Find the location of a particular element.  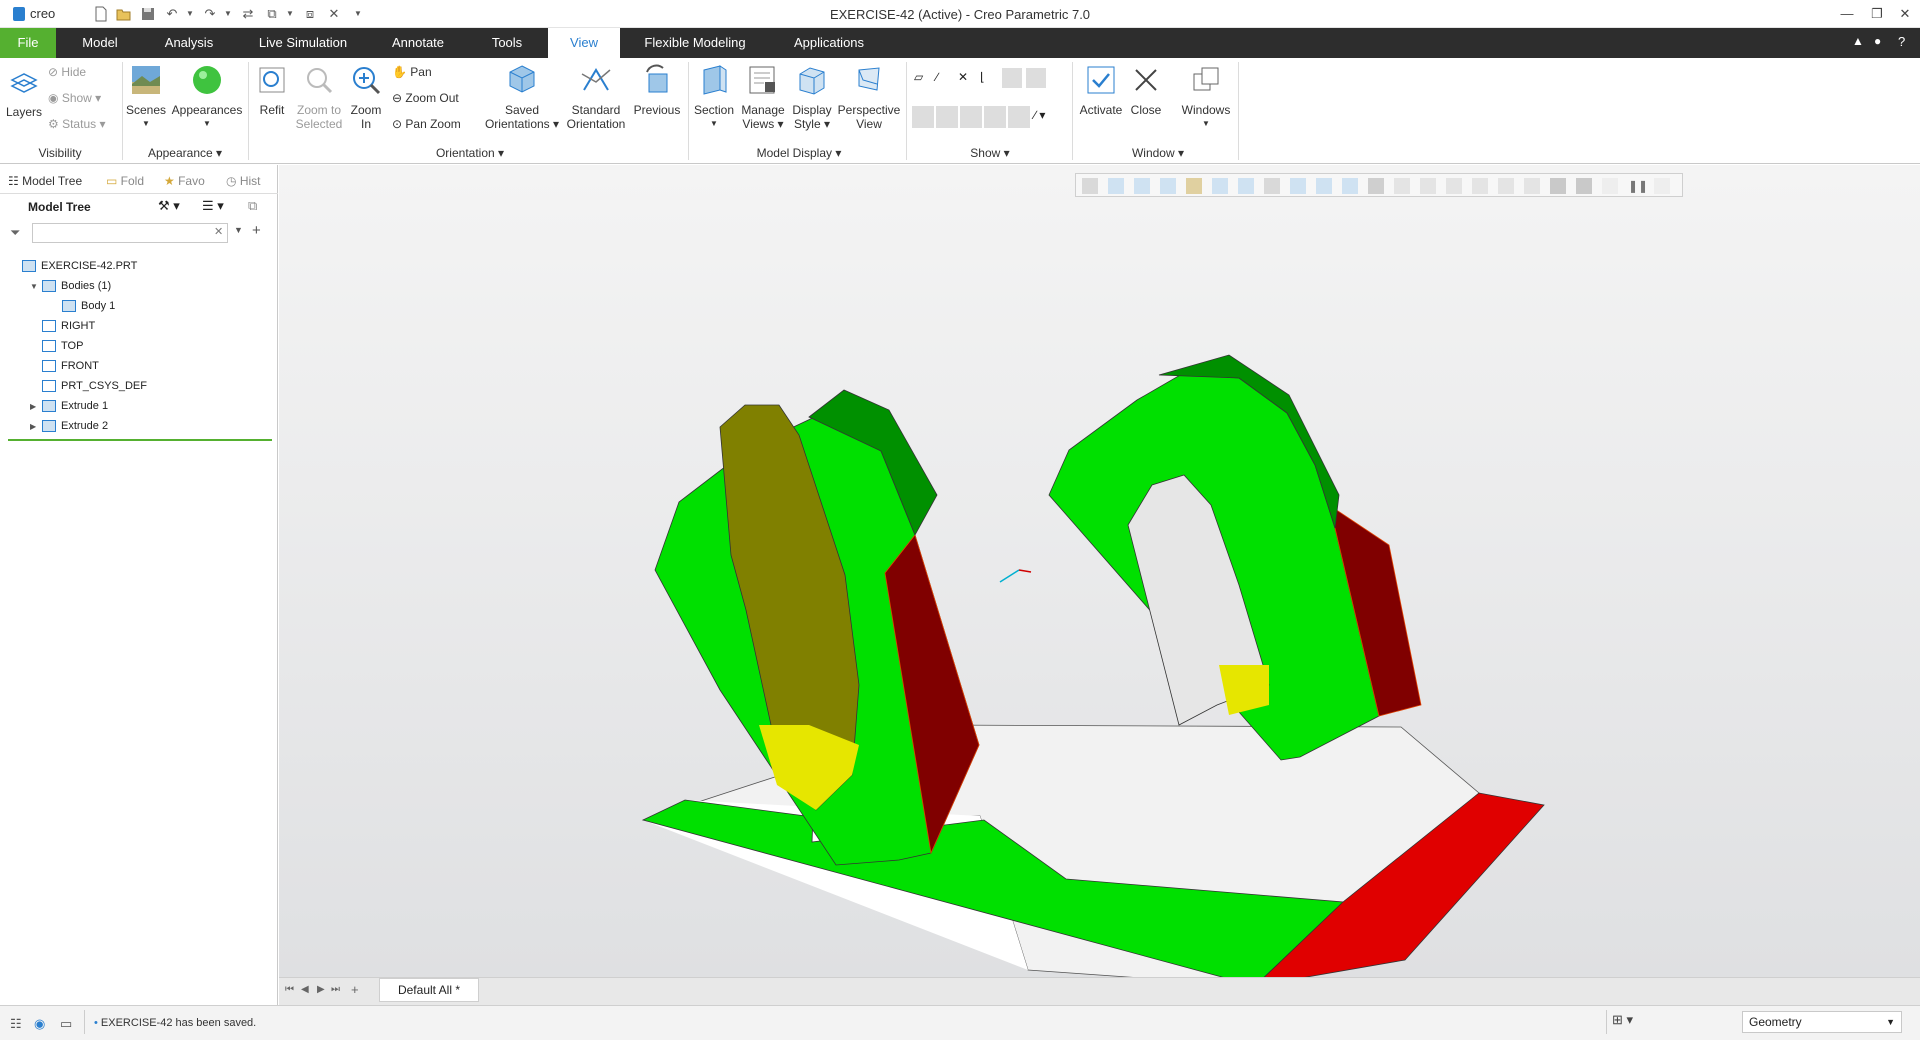

tab-history: ◷ Hist is located at coordinates (243, 181).